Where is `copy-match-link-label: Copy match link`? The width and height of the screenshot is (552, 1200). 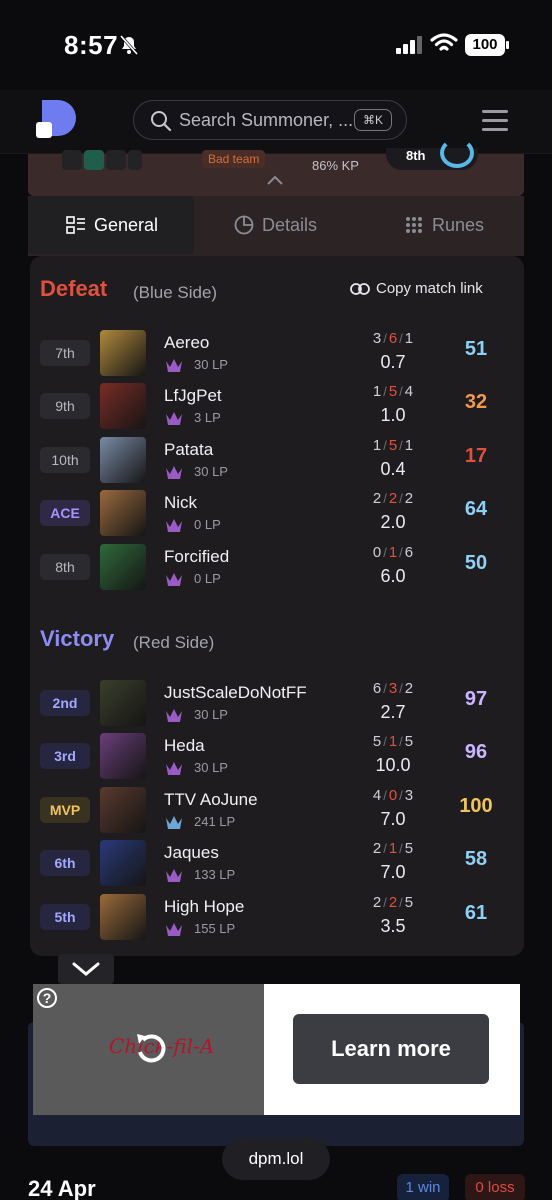
copy-match-link-label: Copy match link is located at coordinates (429, 288).